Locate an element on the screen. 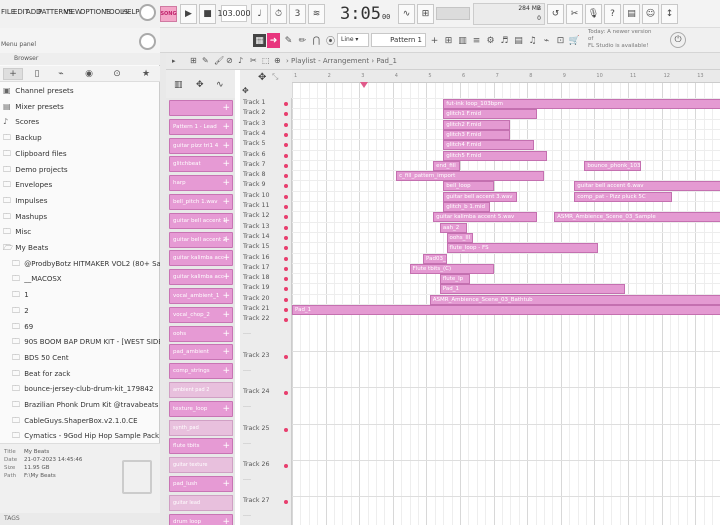  magnet-icon: ⋂ is located at coordinates (316, 40).